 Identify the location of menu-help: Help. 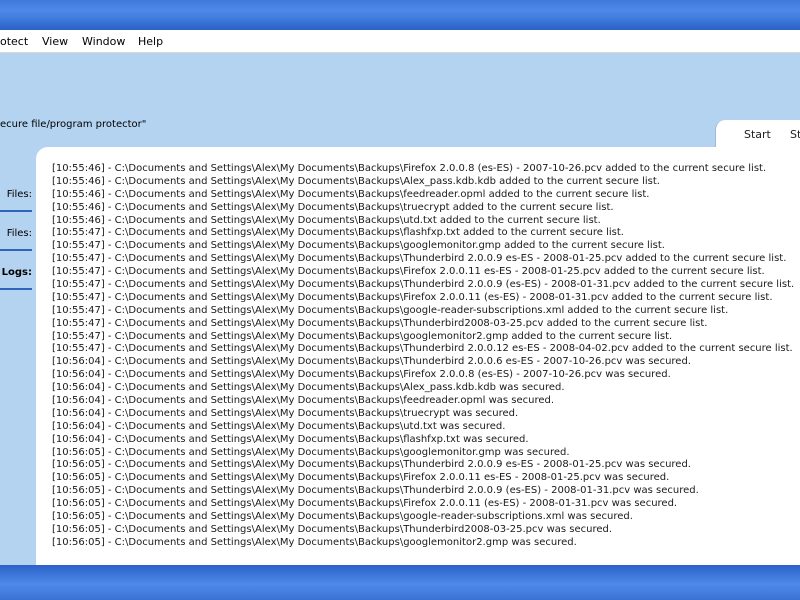
(150, 41).